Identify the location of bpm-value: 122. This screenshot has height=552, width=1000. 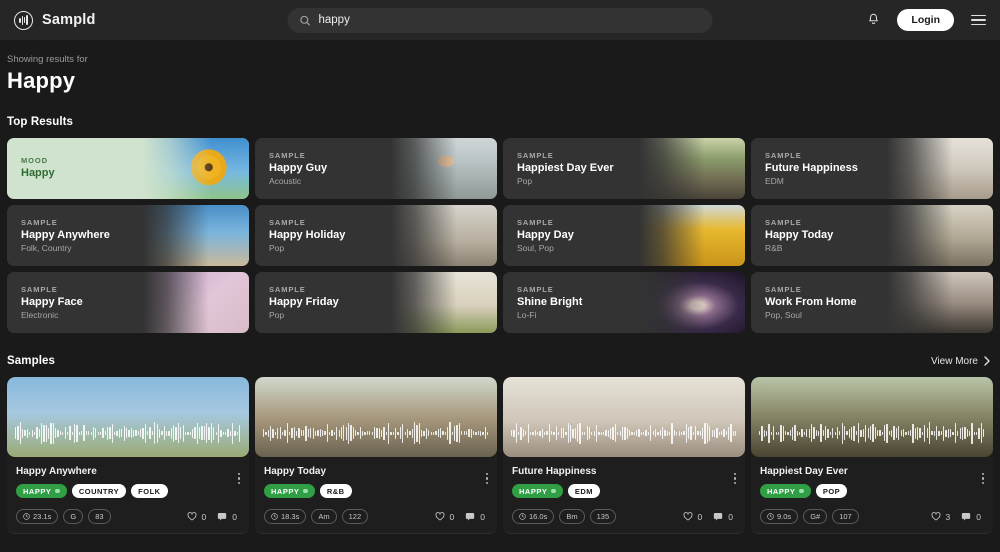
(355, 516).